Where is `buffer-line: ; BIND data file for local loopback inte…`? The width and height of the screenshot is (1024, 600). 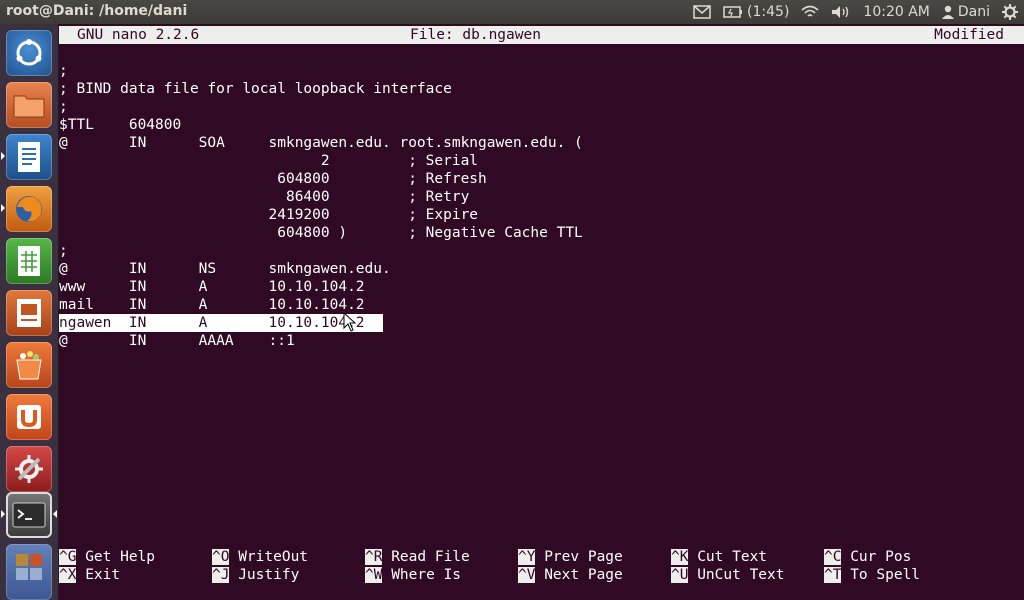 buffer-line: ; BIND data file for local loopback inte… is located at coordinates (321, 89).